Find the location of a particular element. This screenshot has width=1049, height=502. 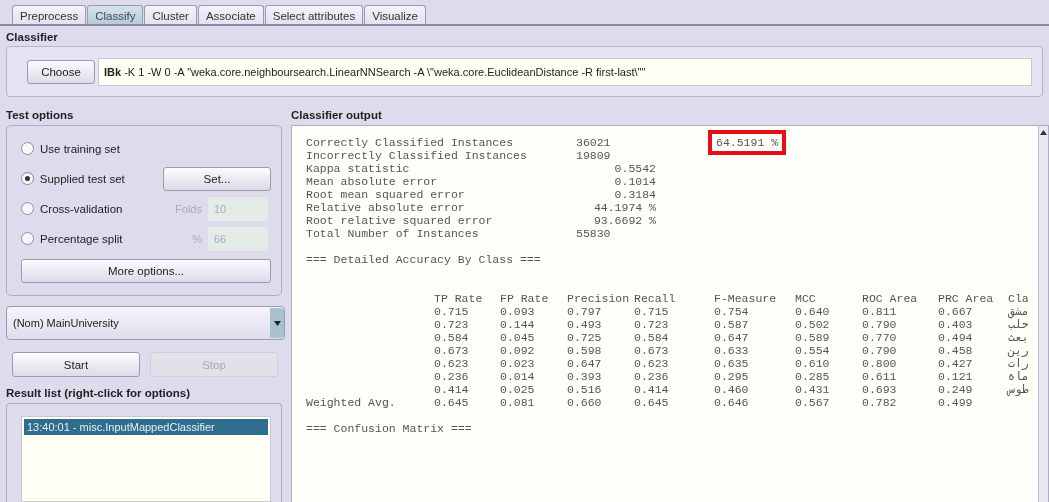

tab: Preprocess is located at coordinates (49, 14).